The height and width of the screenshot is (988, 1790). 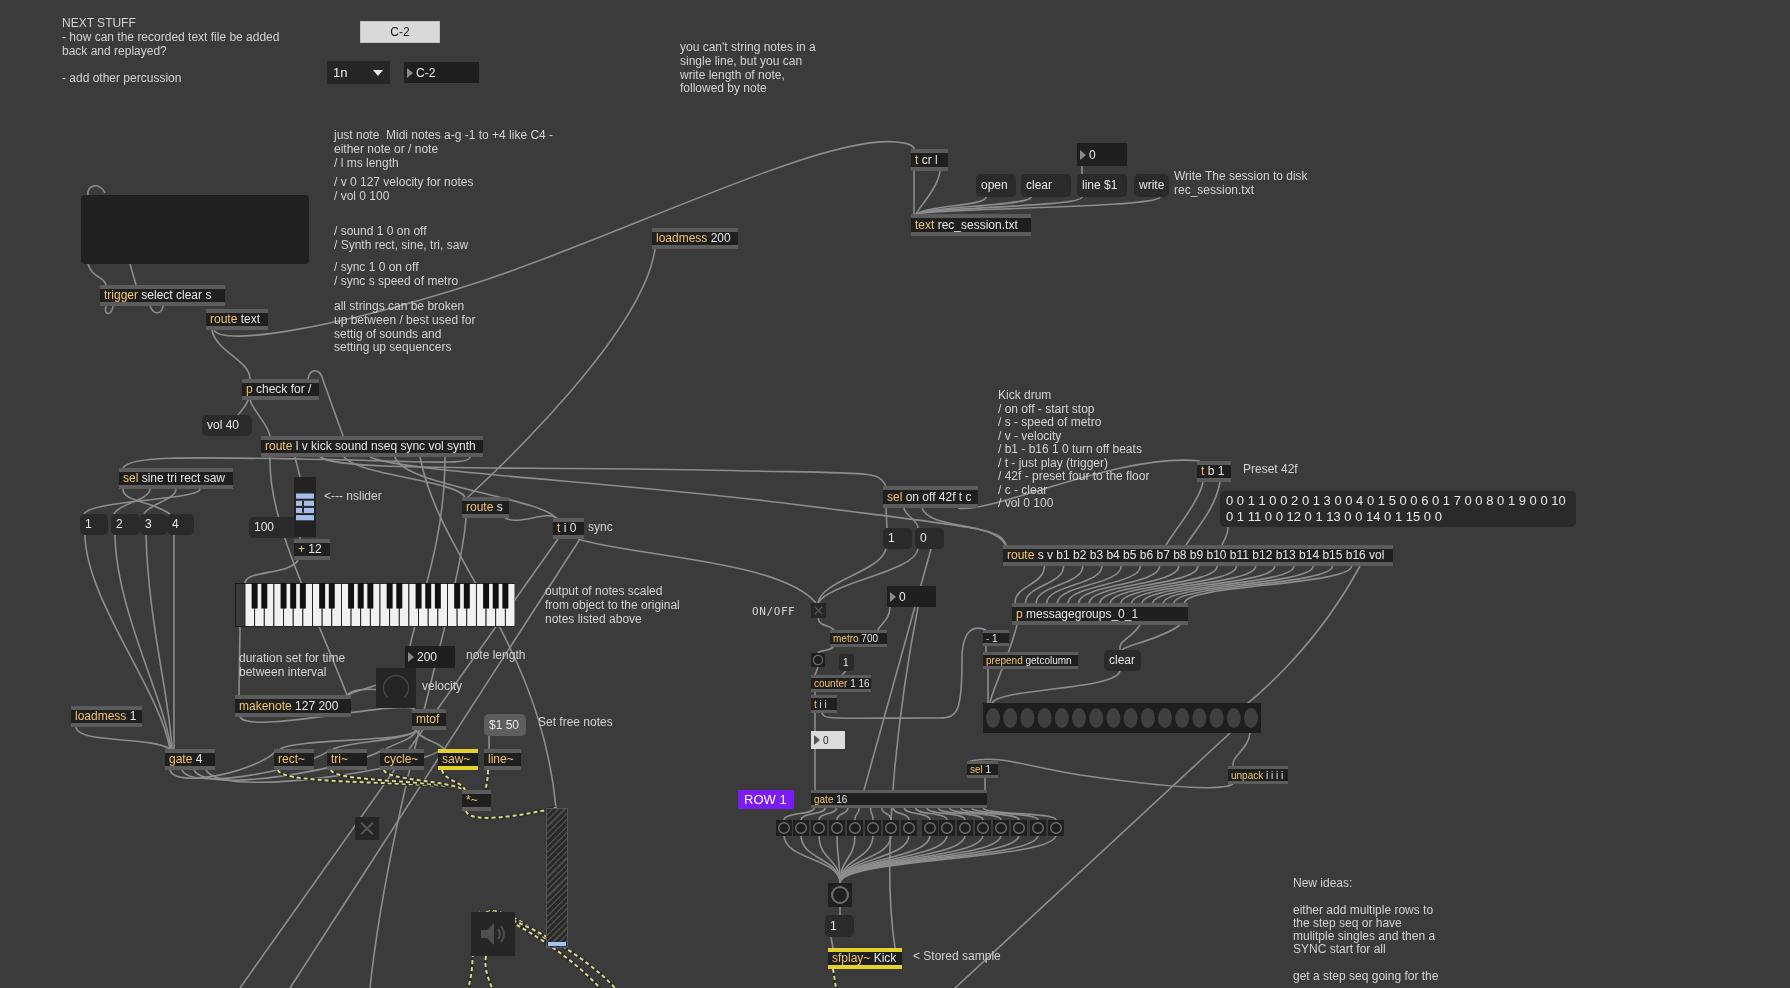 I want to click on comment-text: < Stored sample, so click(x=957, y=957).